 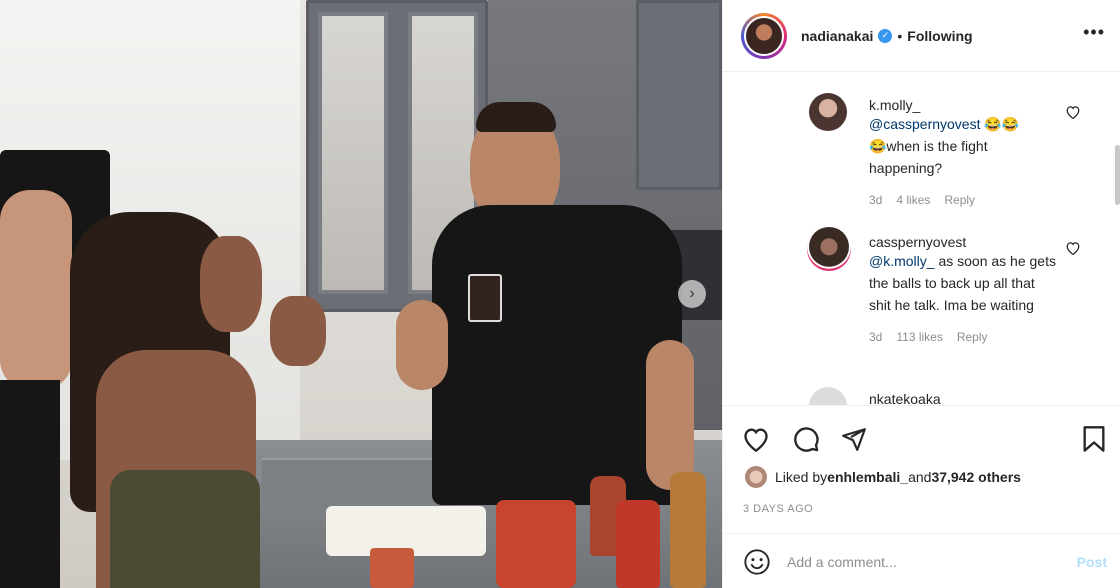 What do you see at coordinates (919, 337) in the screenshot?
I see `comment-likes: 113 likes` at bounding box center [919, 337].